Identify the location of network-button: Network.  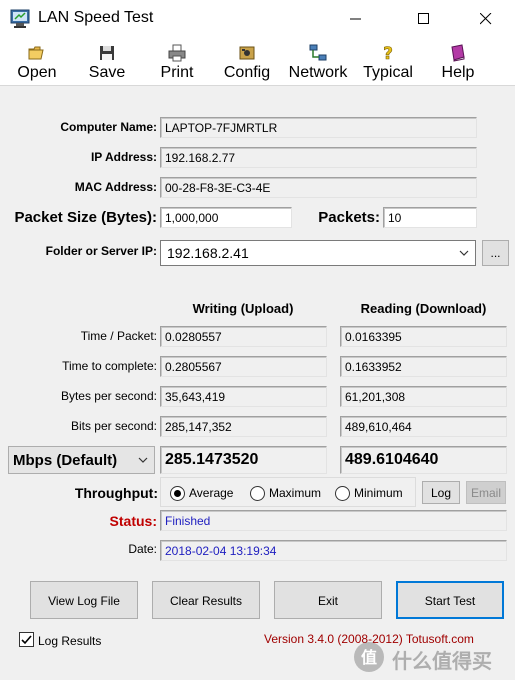
(318, 64).